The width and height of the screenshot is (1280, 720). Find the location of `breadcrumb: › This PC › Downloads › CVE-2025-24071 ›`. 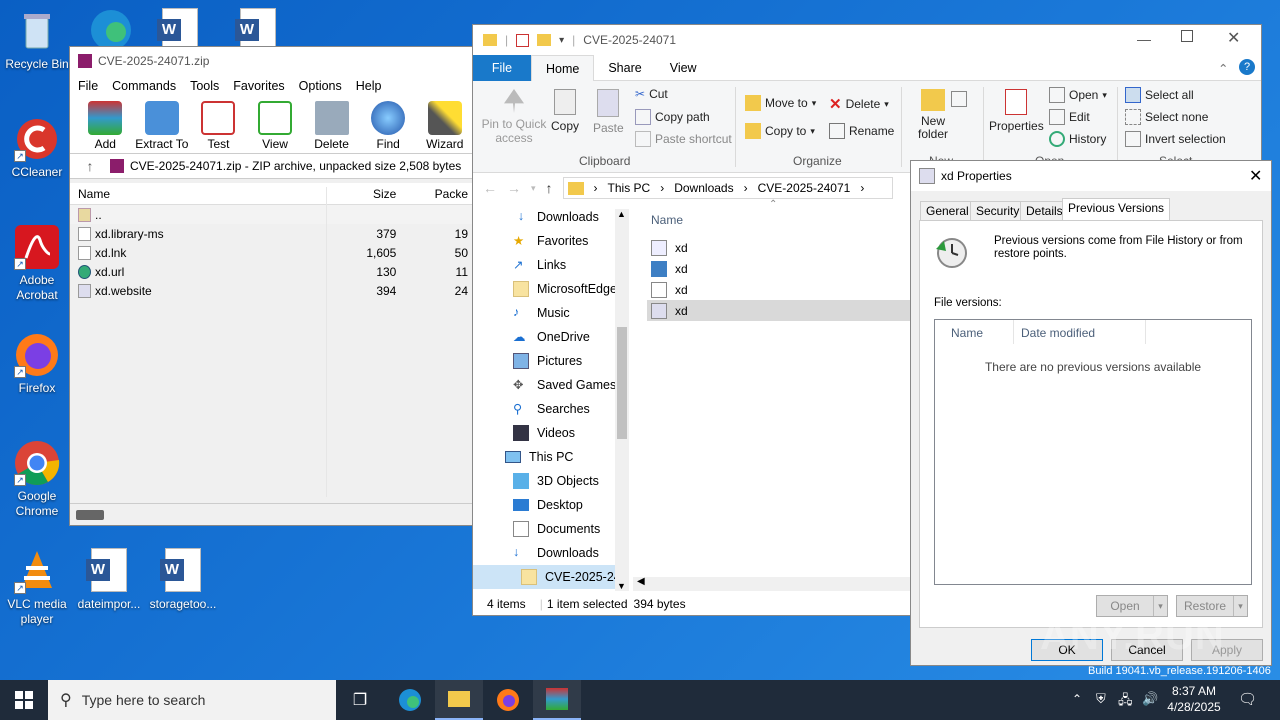

breadcrumb: › This PC › Downloads › CVE-2025-24071 › is located at coordinates (727, 188).